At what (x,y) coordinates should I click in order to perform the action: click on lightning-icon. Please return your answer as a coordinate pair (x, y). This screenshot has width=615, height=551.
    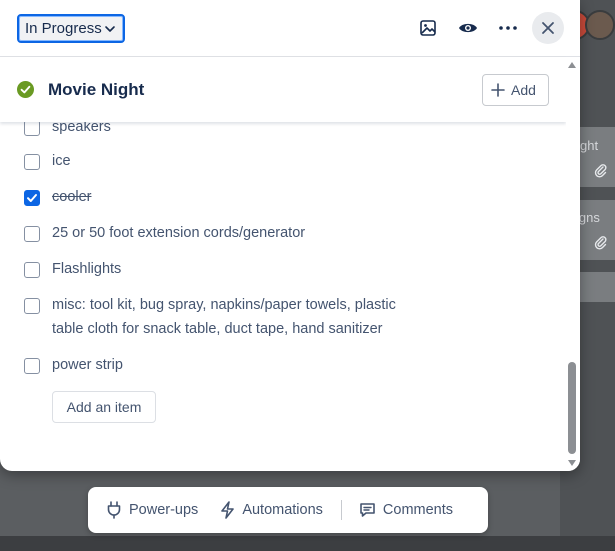
    Looking at the image, I should click on (228, 510).